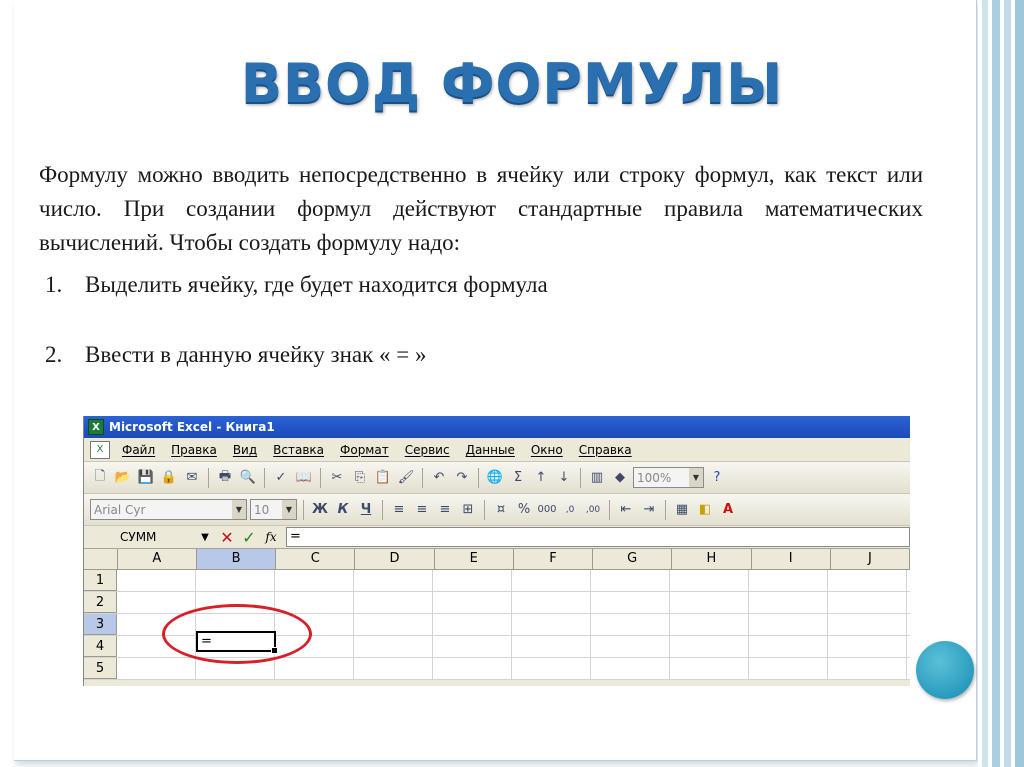  What do you see at coordinates (138, 450) in the screenshot?
I see `menu-file: Файл` at bounding box center [138, 450].